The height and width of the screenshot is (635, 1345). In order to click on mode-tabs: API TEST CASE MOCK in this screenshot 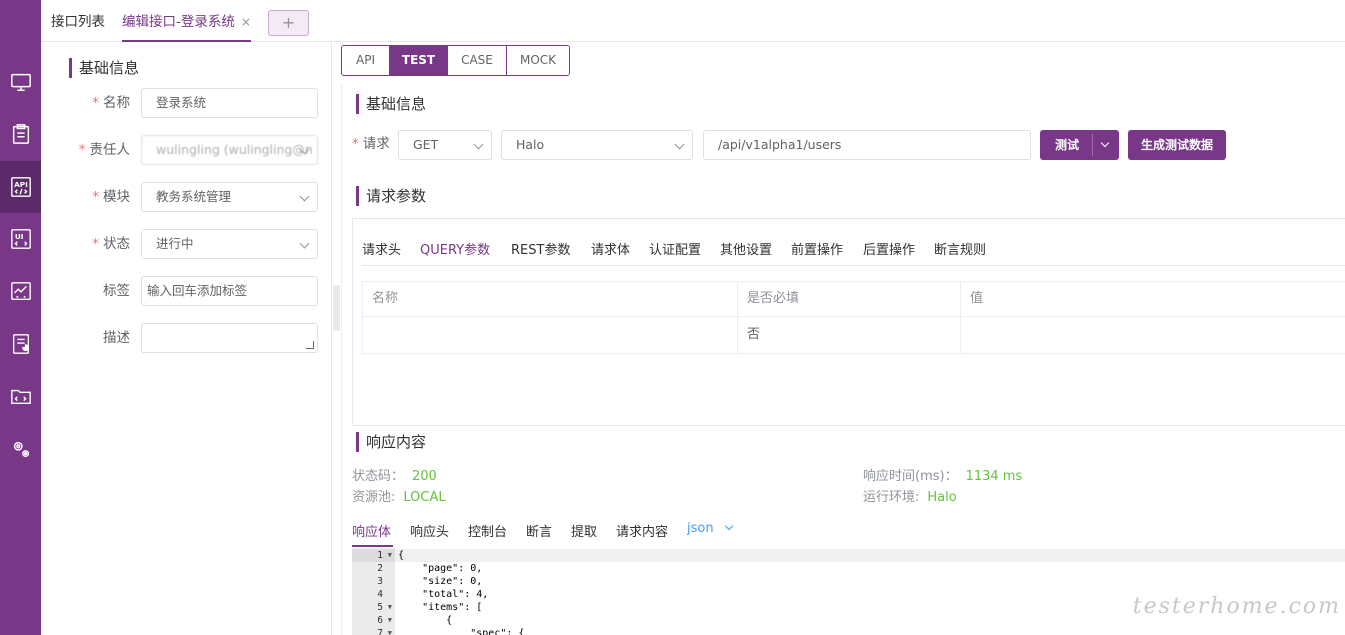, I will do `click(455, 60)`.